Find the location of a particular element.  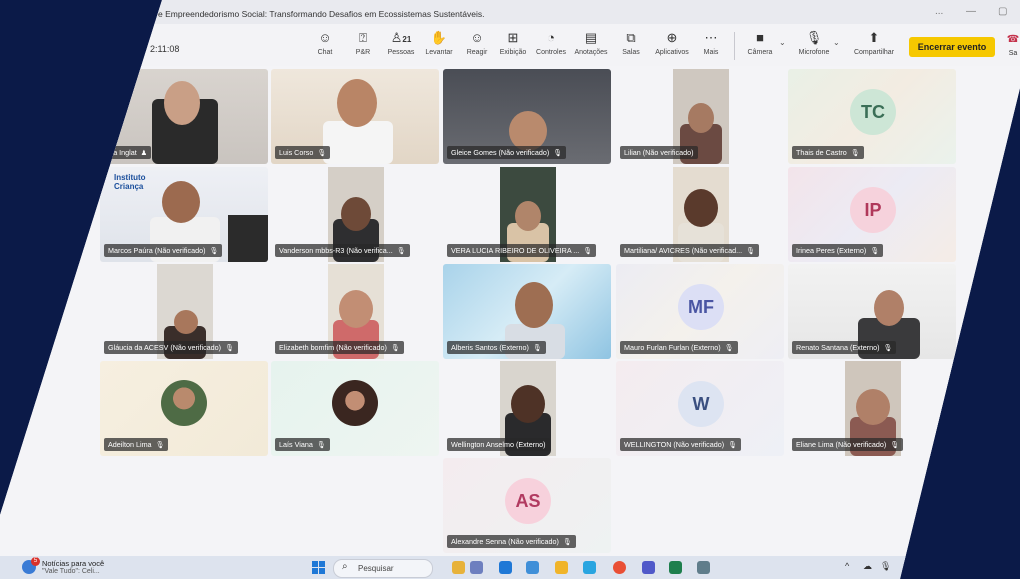

news-widget-title: Notícias para você is located at coordinates (73, 563).